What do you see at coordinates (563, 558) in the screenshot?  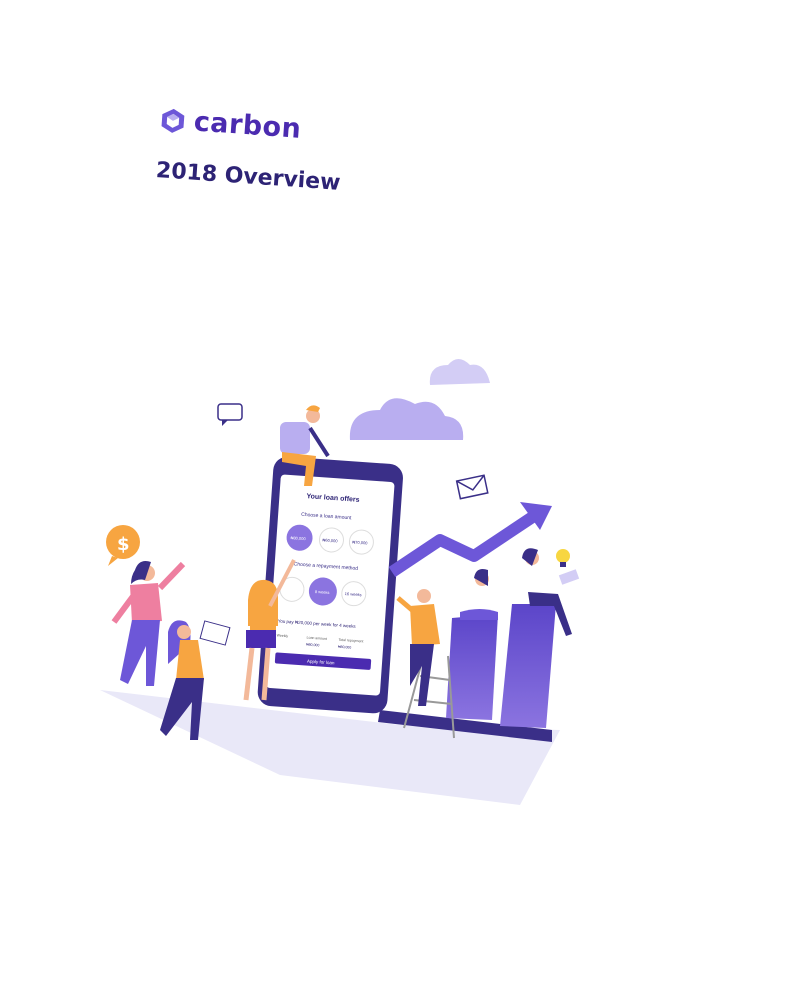 I see `lightbulb-icon` at bounding box center [563, 558].